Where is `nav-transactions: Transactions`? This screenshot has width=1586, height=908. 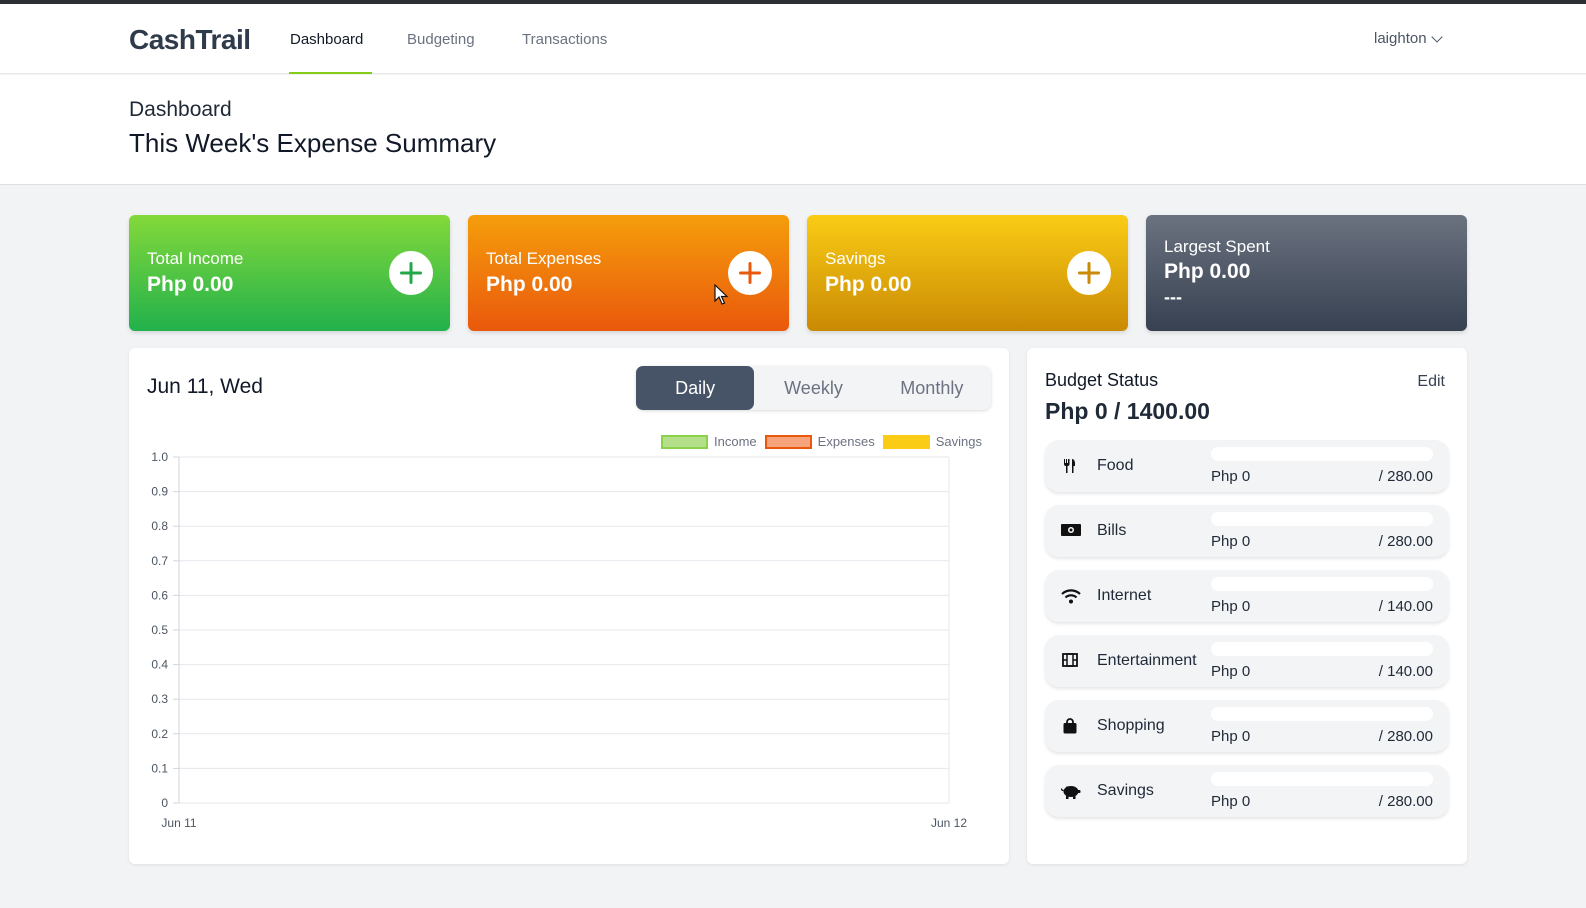 nav-transactions: Transactions is located at coordinates (564, 39).